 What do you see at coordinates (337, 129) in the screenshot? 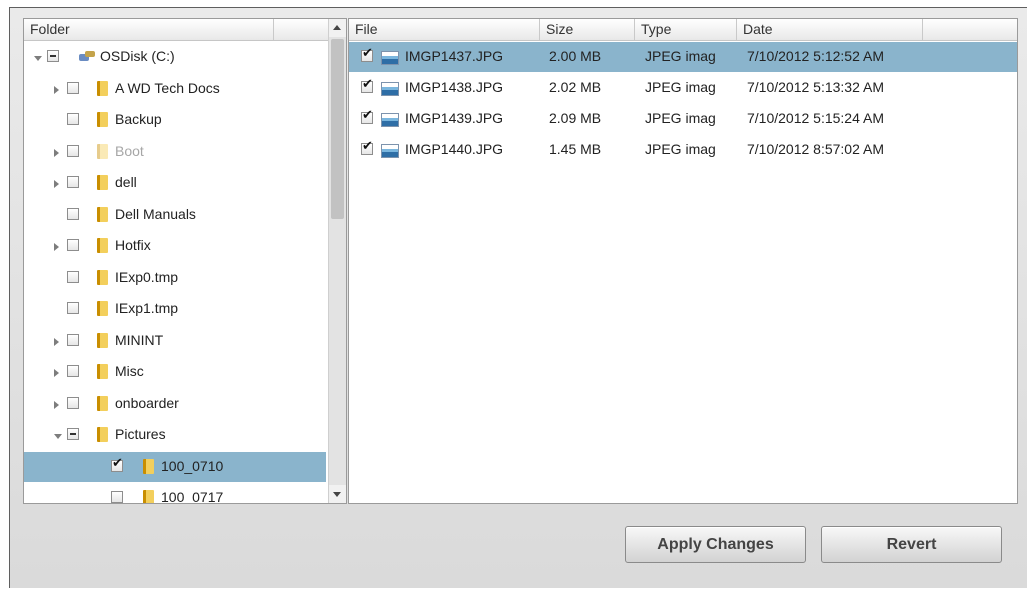
I see `scroll-thumb` at bounding box center [337, 129].